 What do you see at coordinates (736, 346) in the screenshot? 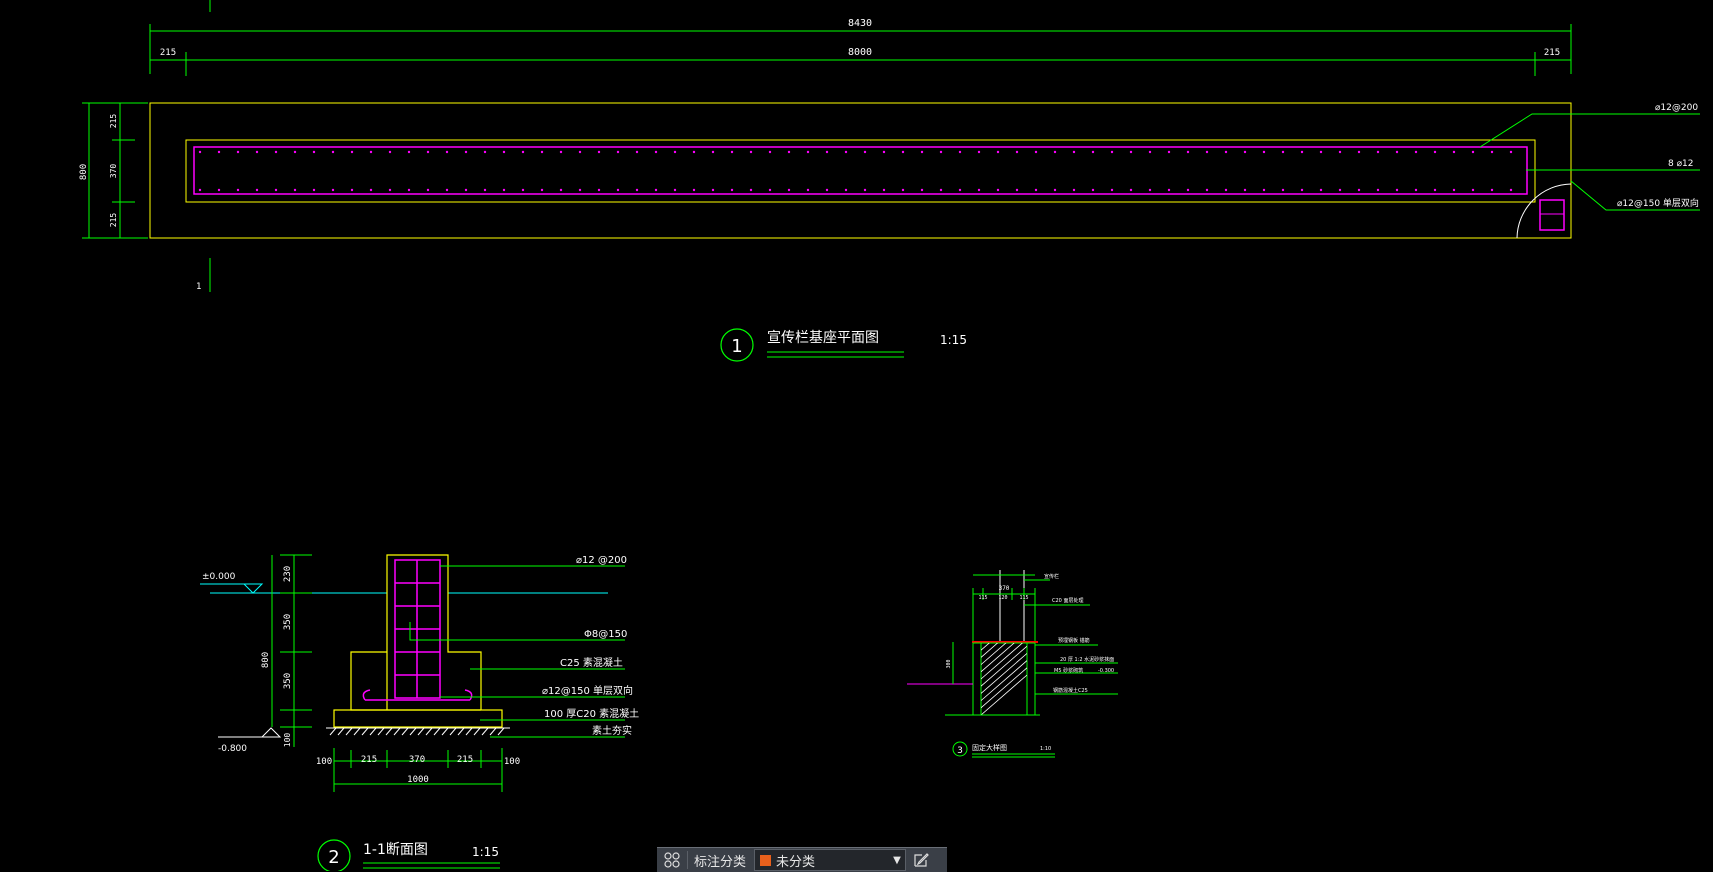
I see `plan-title-no: 1` at bounding box center [736, 346].